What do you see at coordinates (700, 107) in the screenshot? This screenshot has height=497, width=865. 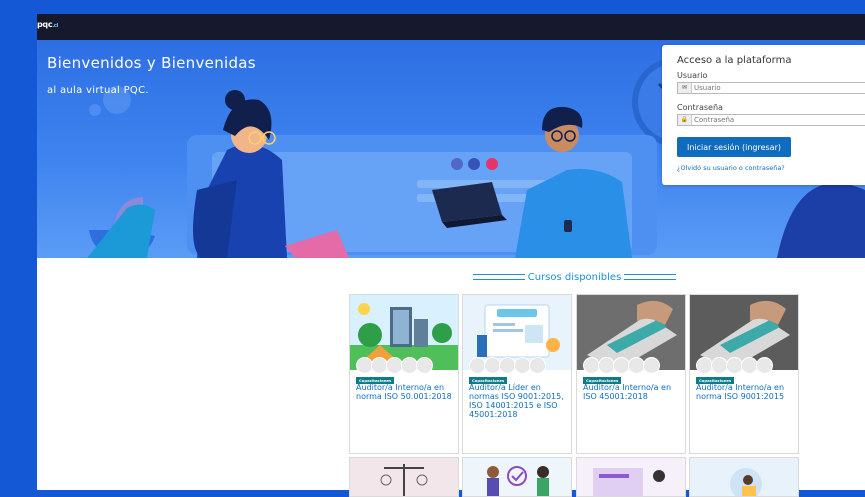 I see `password-label: Contraseña` at bounding box center [700, 107].